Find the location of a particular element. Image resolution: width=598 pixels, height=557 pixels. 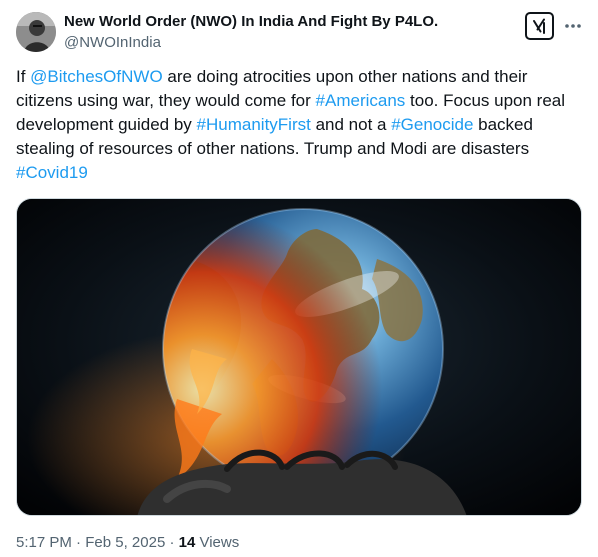

views-label: Views is located at coordinates (217, 542).